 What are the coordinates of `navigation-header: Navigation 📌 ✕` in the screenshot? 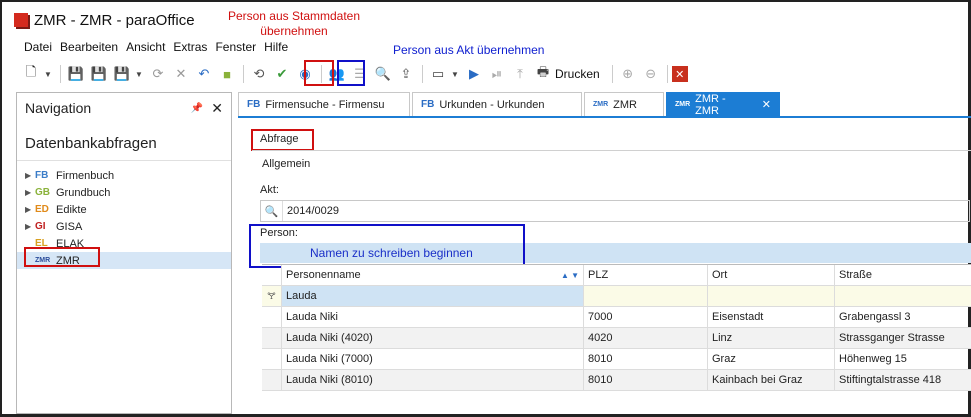 It's located at (124, 108).